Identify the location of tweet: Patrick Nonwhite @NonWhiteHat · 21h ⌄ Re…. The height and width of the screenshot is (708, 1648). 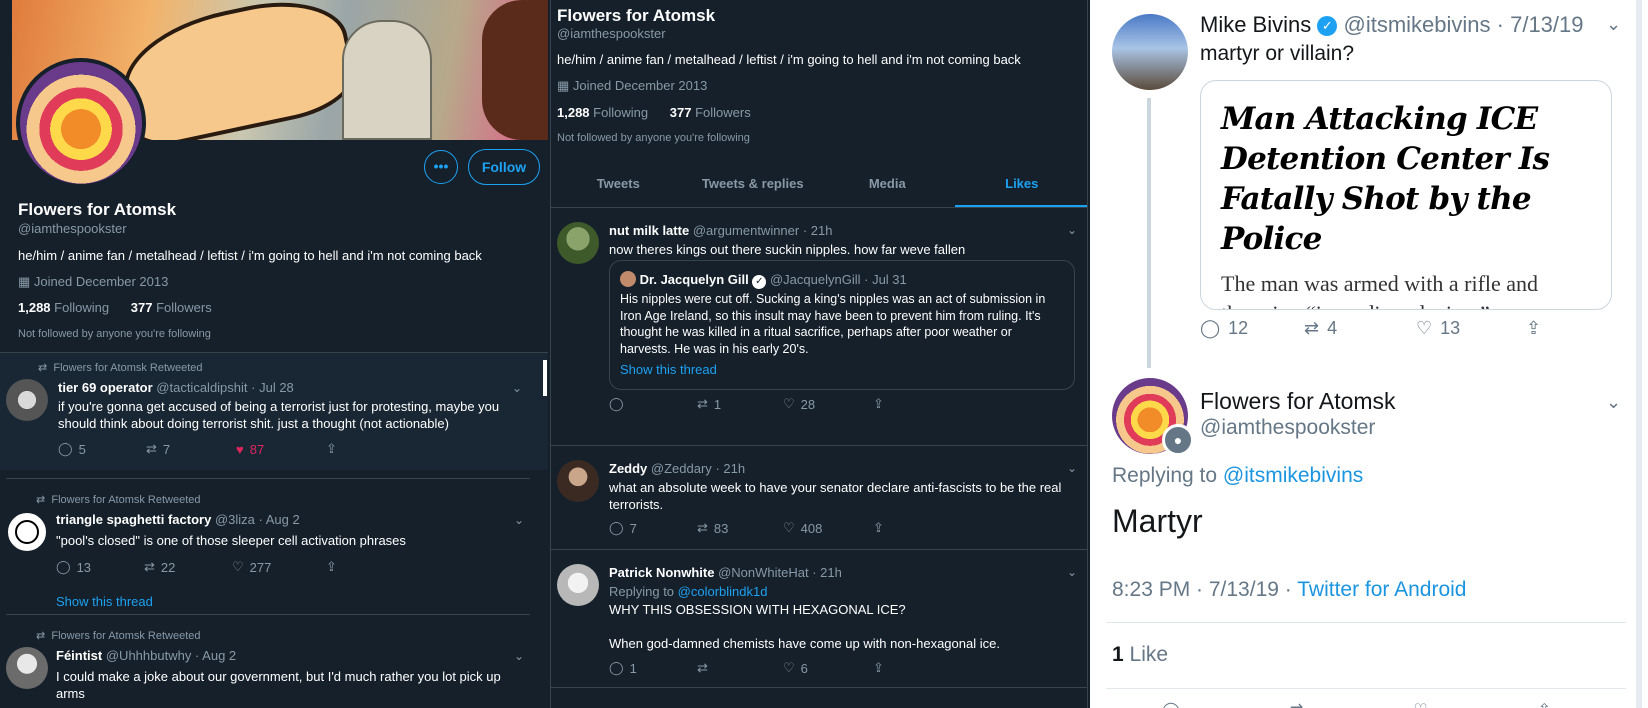
(819, 619).